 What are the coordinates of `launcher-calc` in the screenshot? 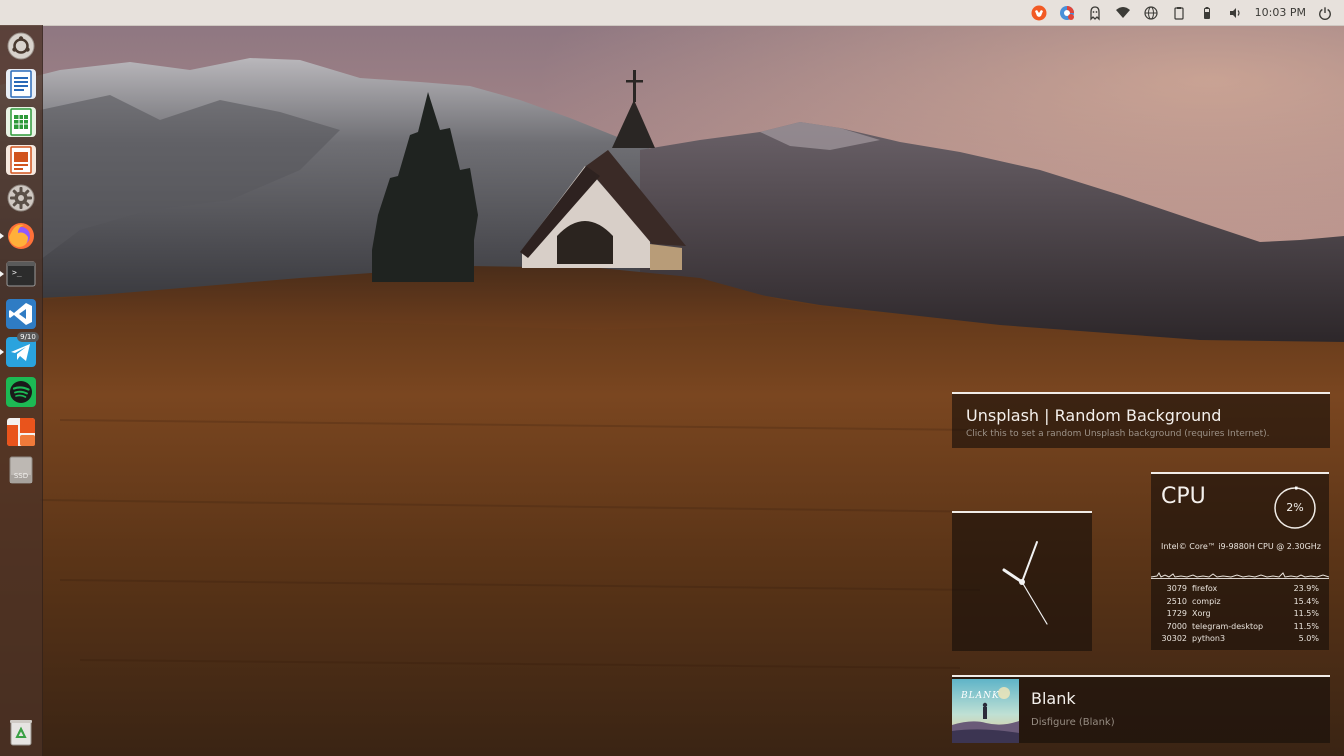 It's located at (21, 122).